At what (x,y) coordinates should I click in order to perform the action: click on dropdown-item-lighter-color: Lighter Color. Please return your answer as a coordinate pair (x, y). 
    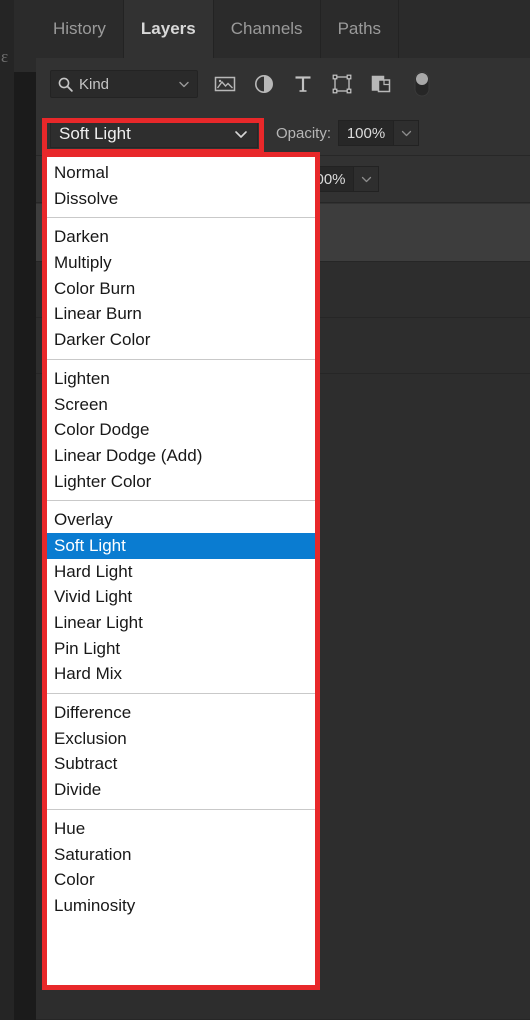
    Looking at the image, I should click on (181, 482).